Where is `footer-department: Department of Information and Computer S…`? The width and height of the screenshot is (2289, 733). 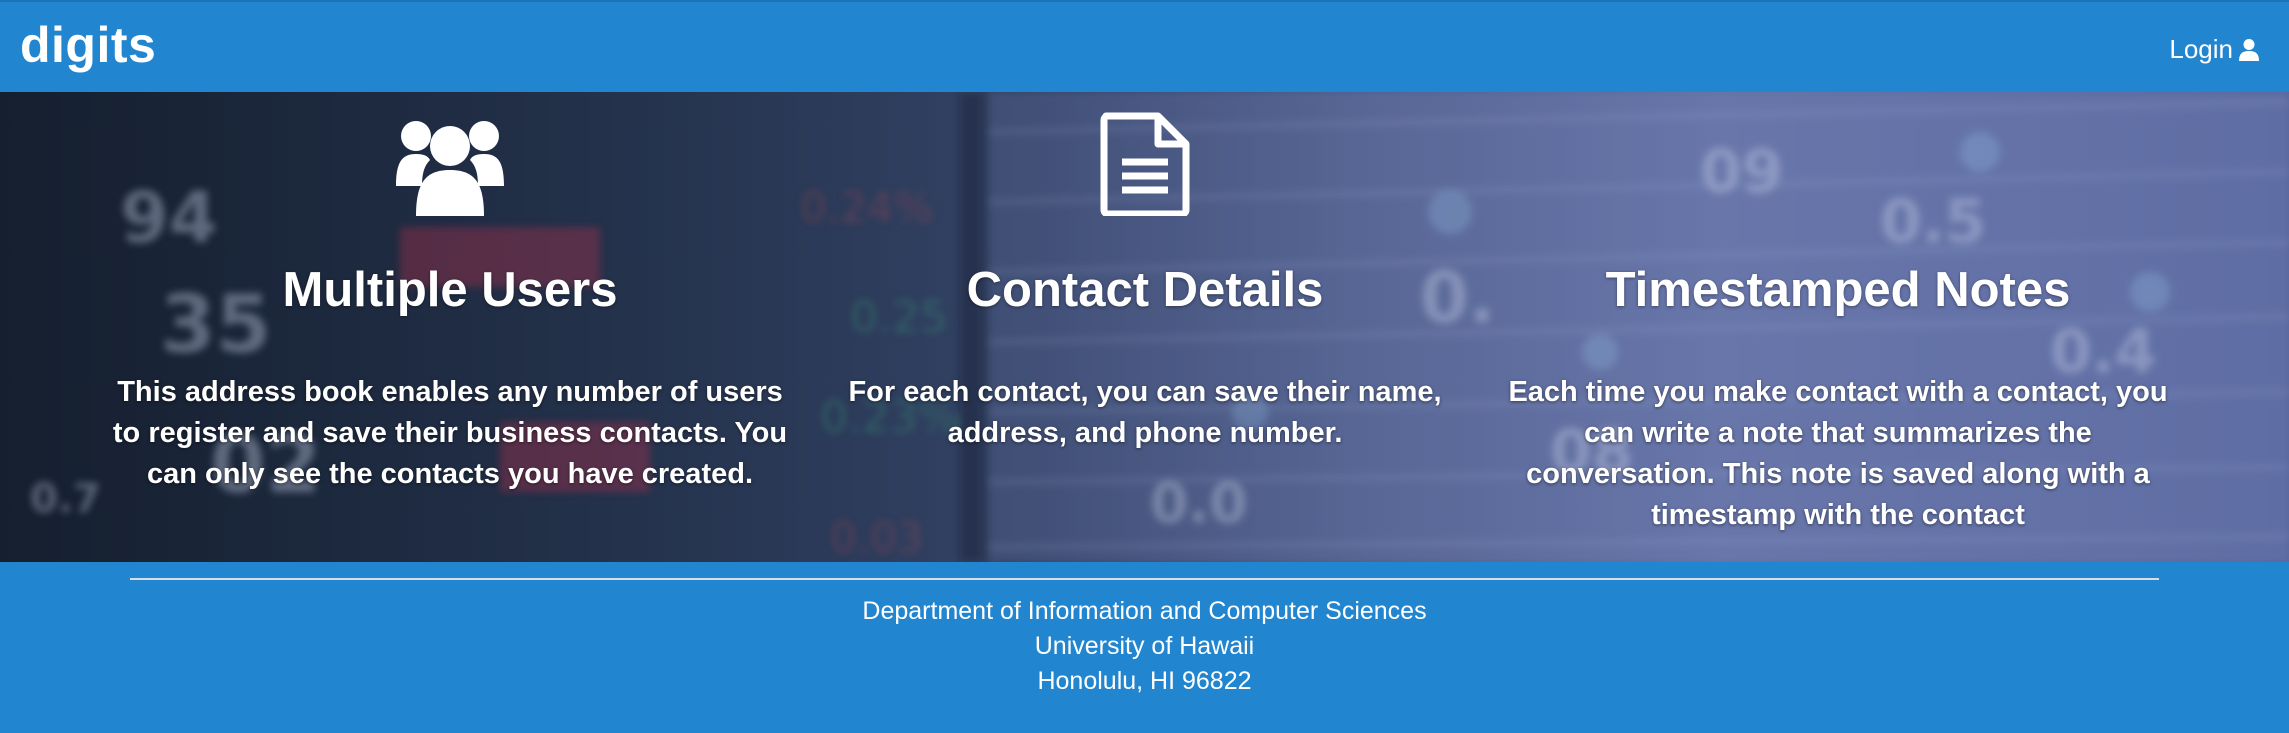 footer-department: Department of Information and Computer S… is located at coordinates (1144, 611).